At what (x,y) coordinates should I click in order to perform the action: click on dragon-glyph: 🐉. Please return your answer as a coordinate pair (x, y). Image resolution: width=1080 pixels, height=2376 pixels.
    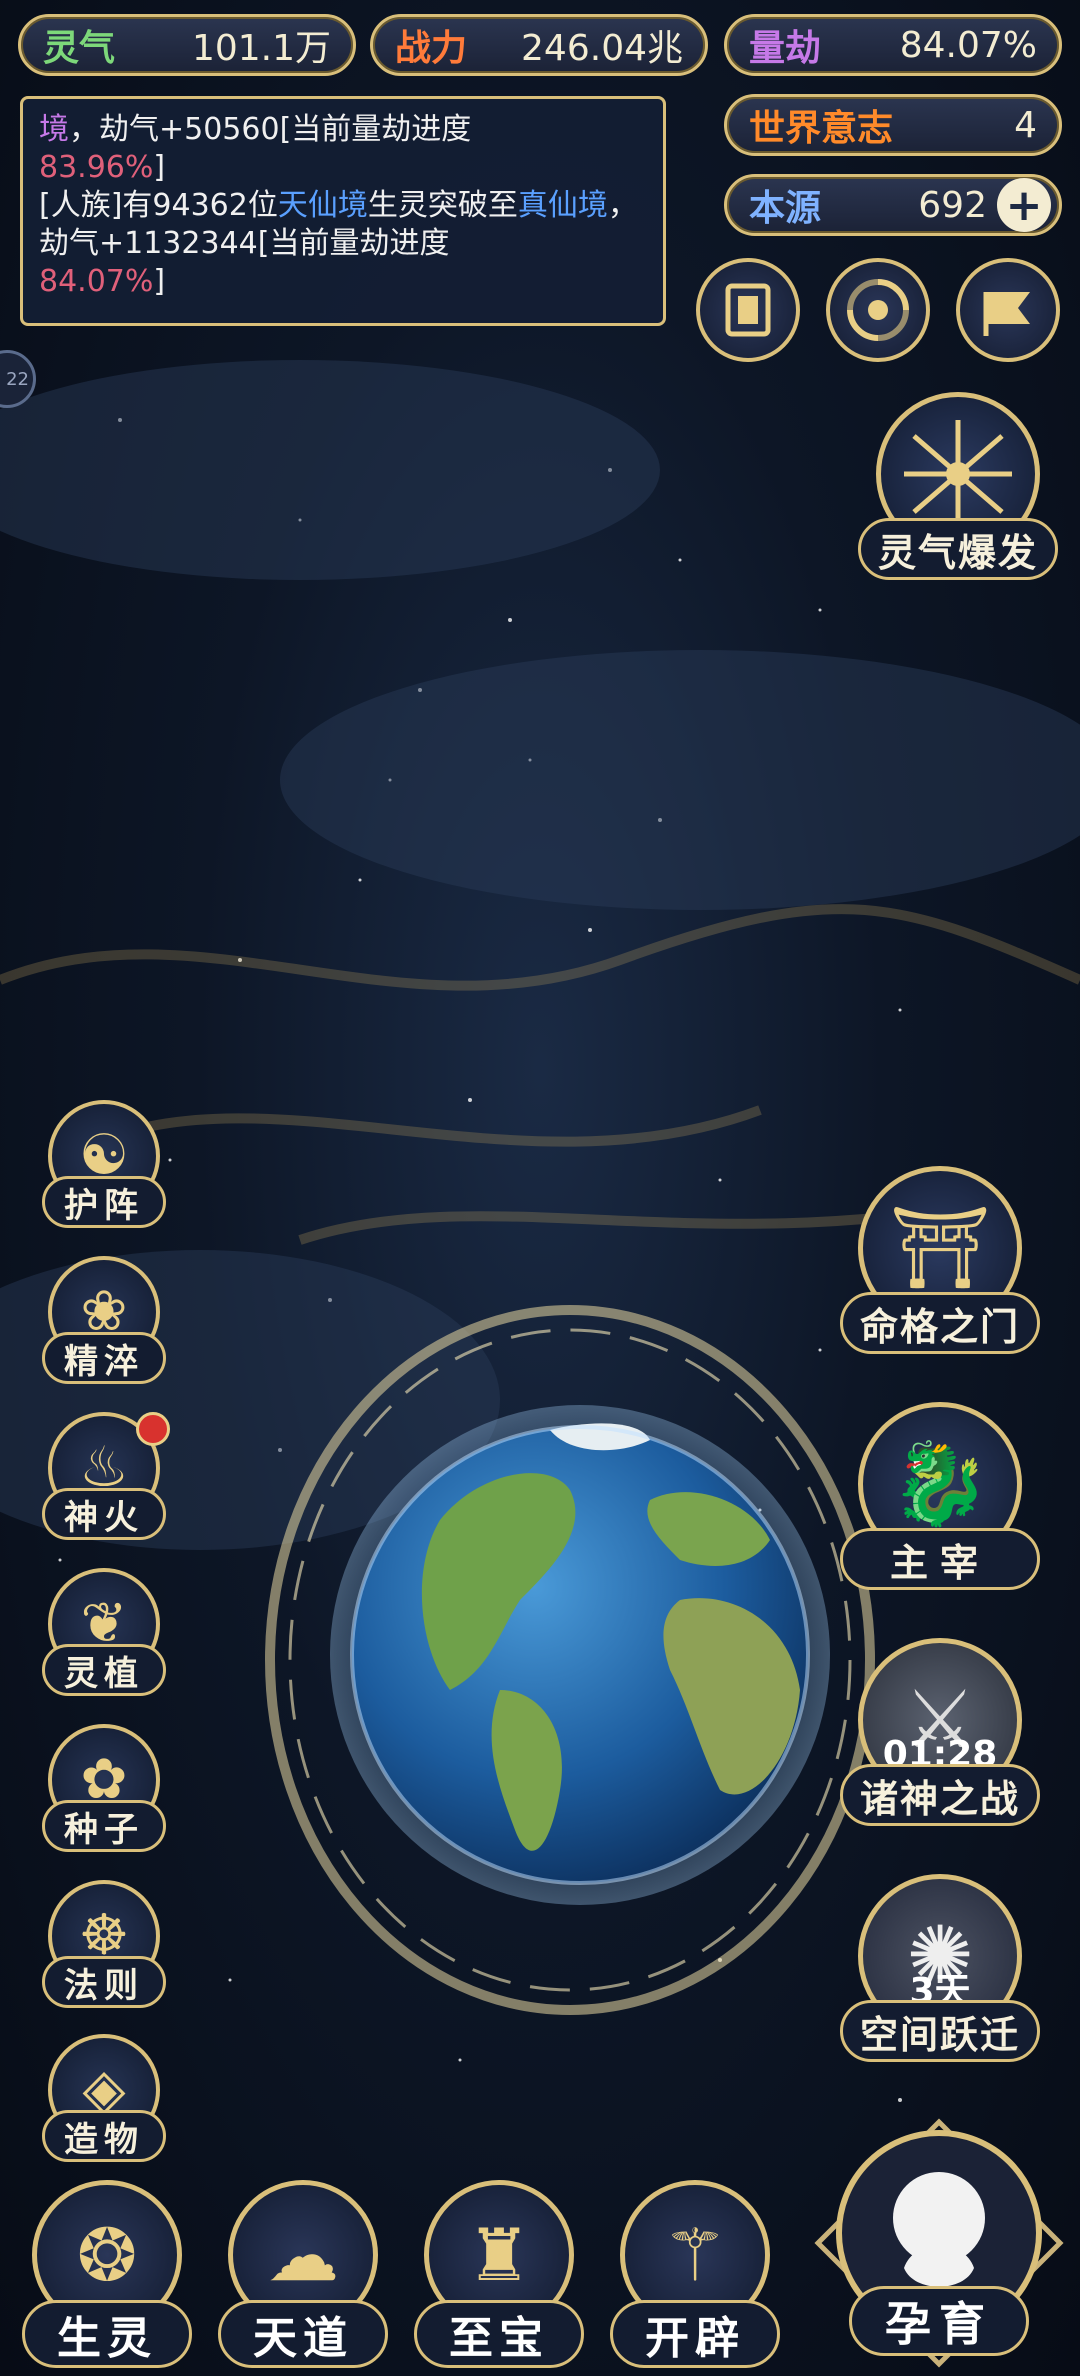
    Looking at the image, I should click on (940, 1483).